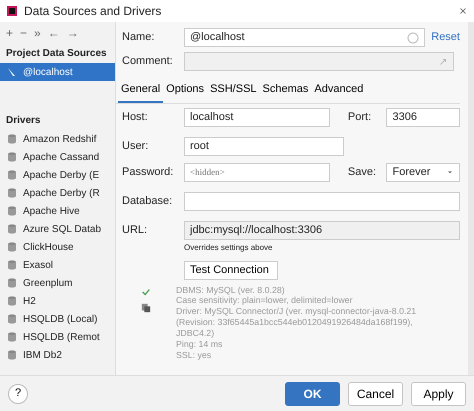 The width and height of the screenshot is (474, 411). Describe the element at coordinates (363, 172) in the screenshot. I see `field-label: Save:` at that location.